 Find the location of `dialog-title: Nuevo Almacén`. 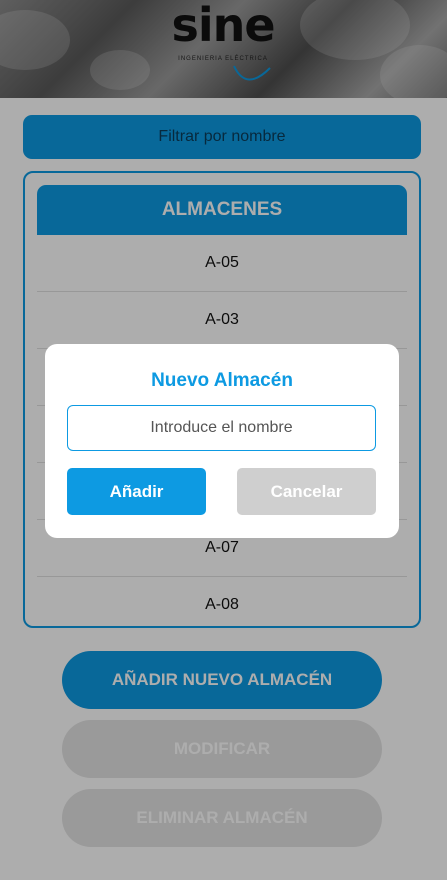

dialog-title: Nuevo Almacén is located at coordinates (222, 380).